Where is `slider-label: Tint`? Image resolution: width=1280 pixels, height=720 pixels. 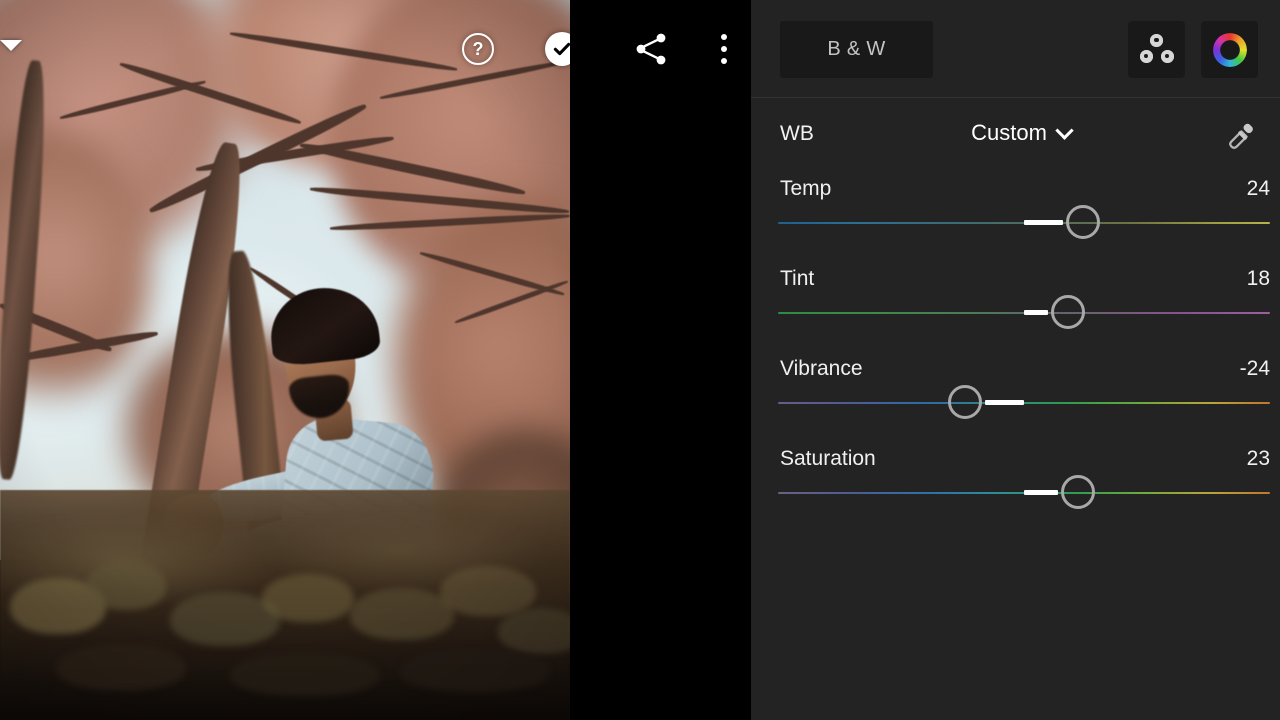
slider-label: Tint is located at coordinates (797, 278).